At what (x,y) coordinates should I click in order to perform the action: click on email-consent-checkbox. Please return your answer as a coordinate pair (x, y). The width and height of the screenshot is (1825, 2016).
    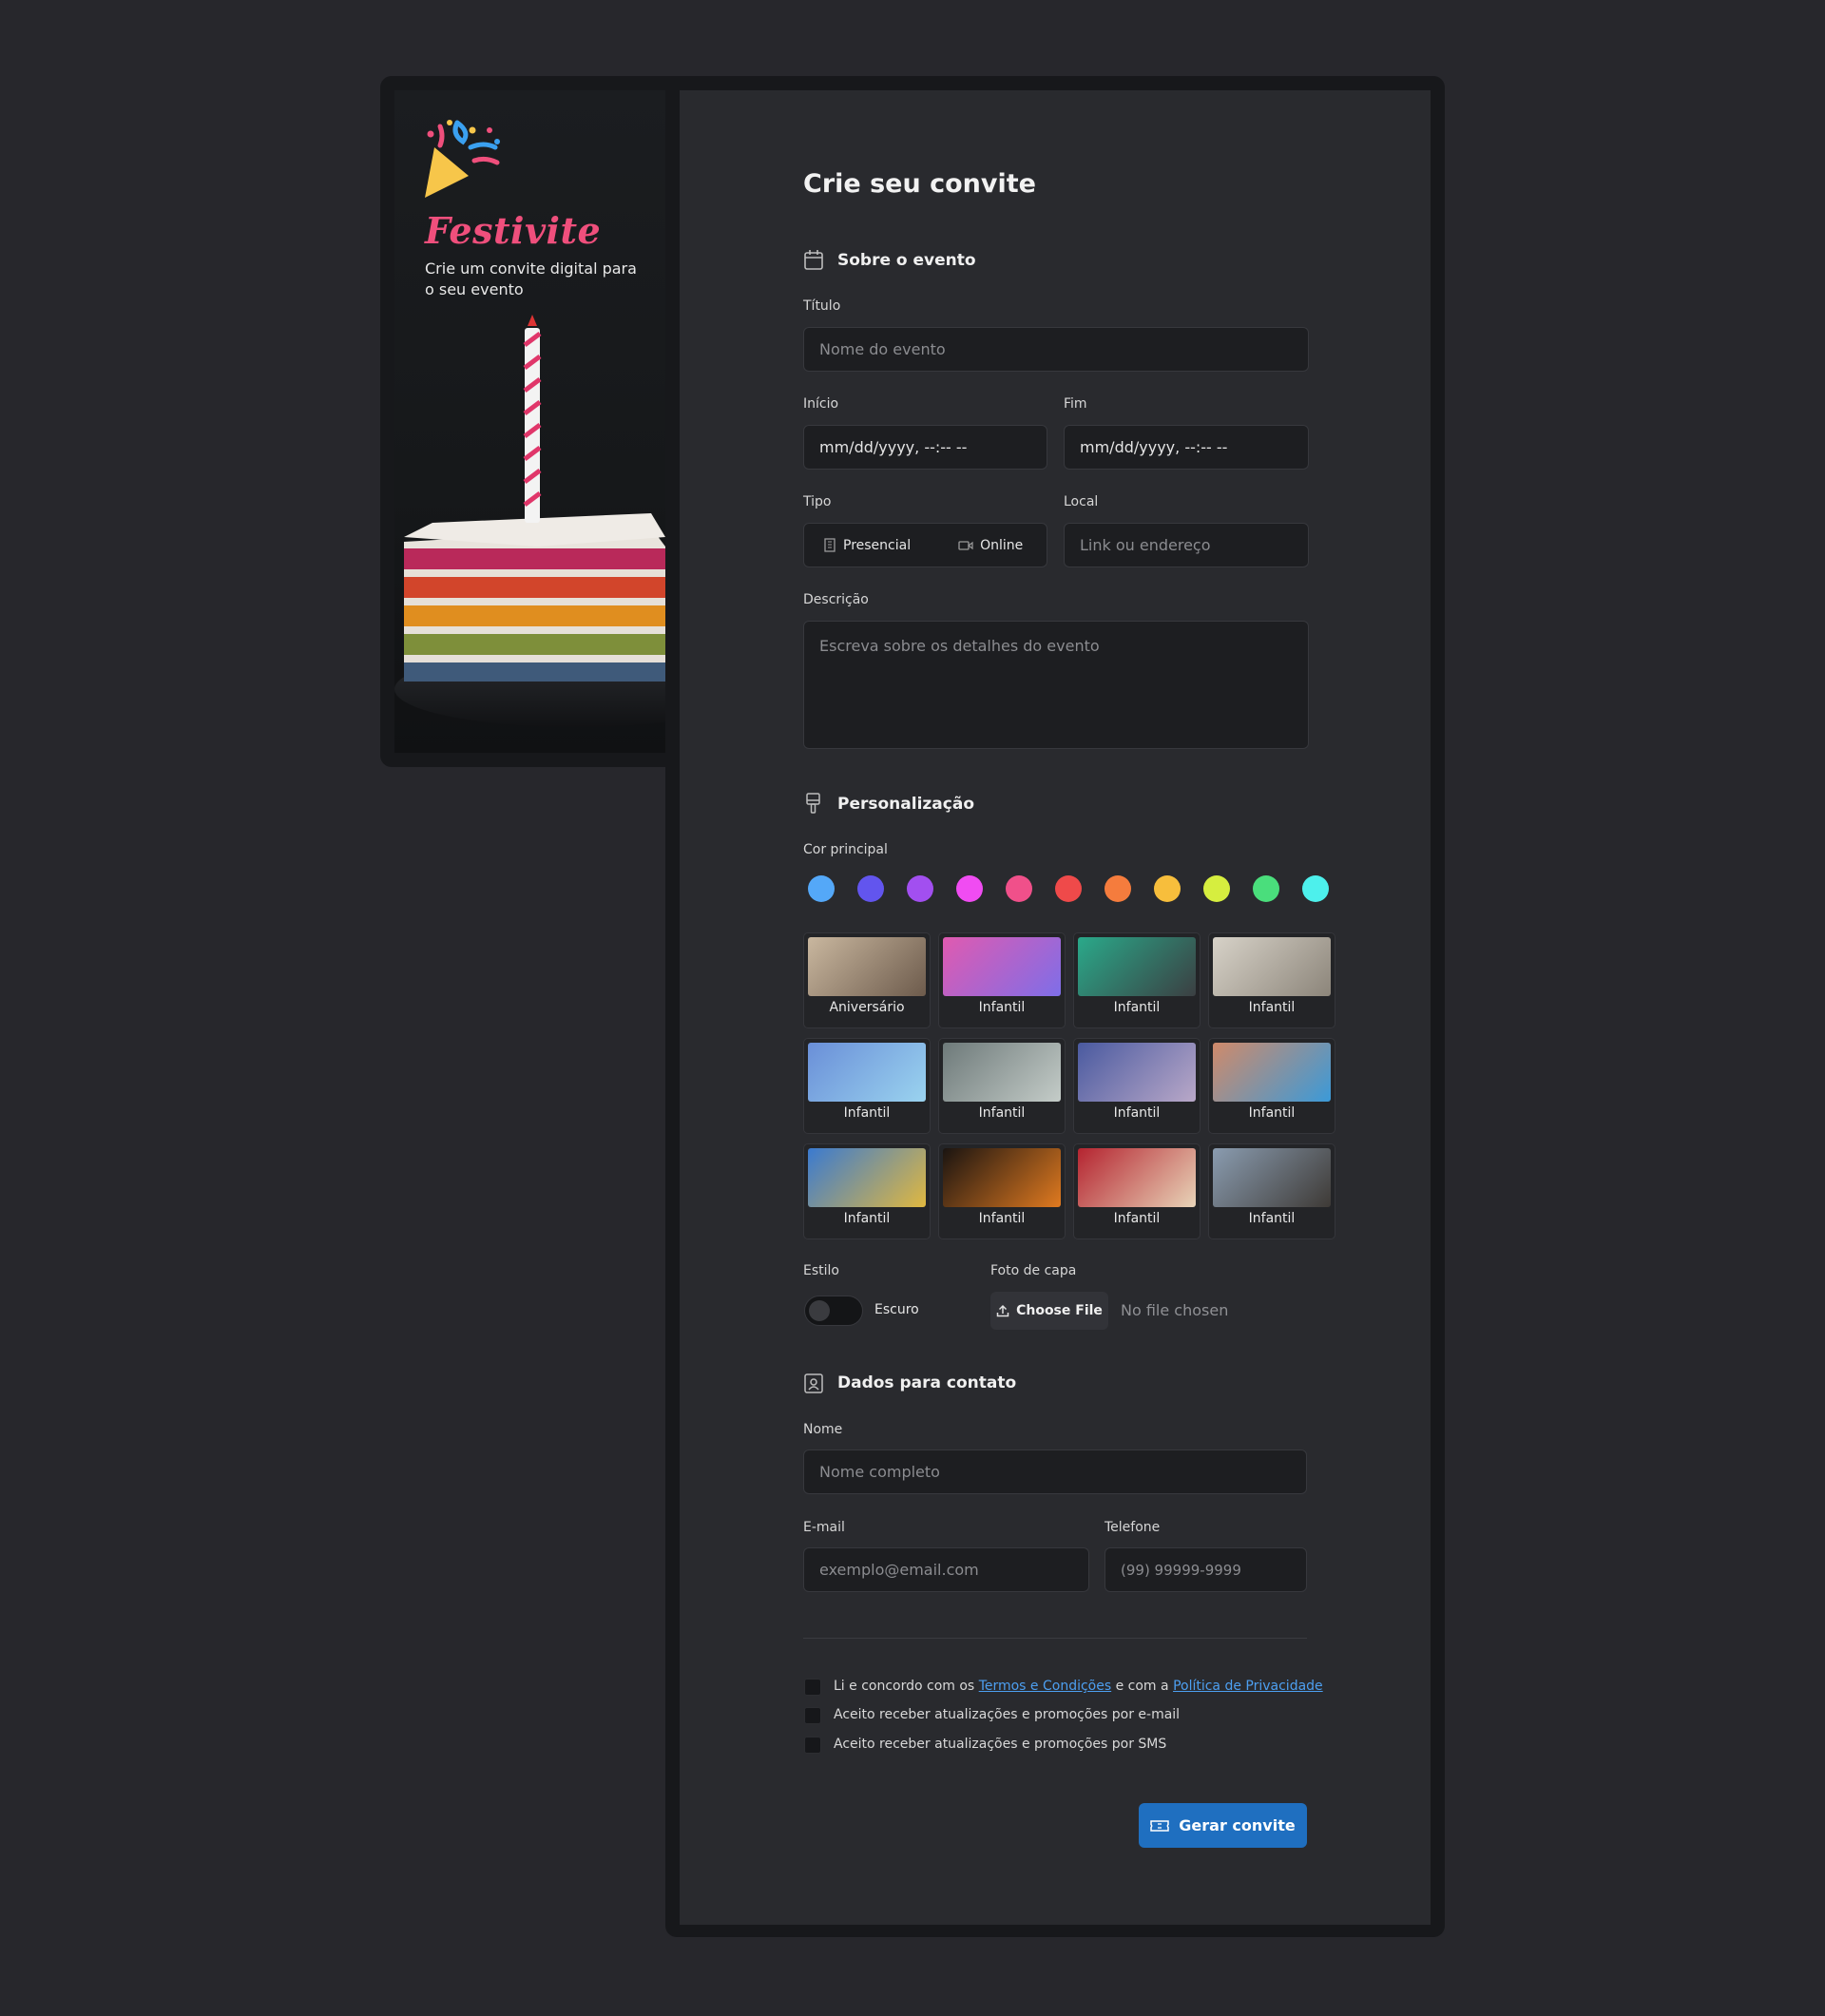
    Looking at the image, I should click on (812, 1715).